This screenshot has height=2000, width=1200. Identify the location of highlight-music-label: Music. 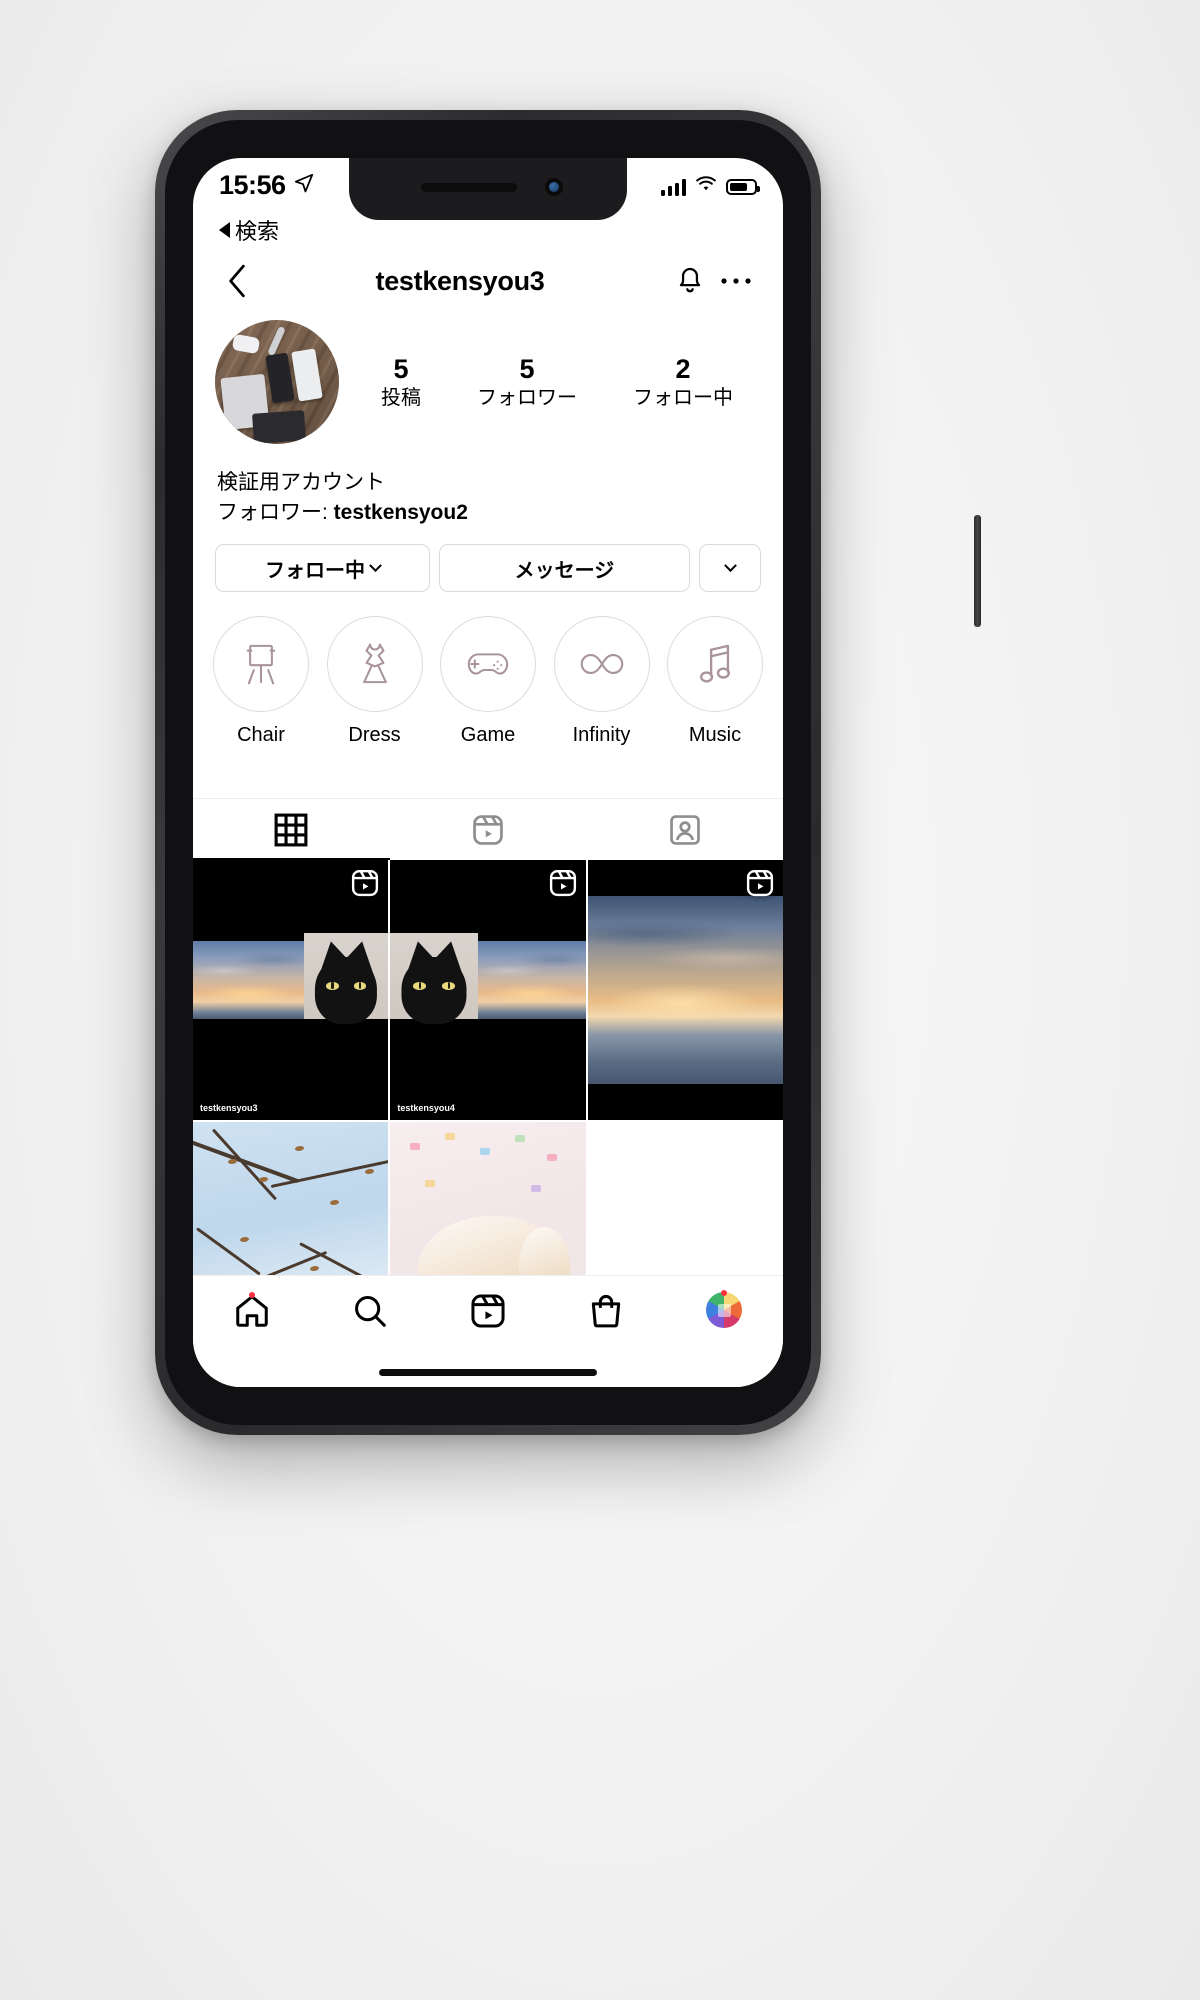
(715, 735).